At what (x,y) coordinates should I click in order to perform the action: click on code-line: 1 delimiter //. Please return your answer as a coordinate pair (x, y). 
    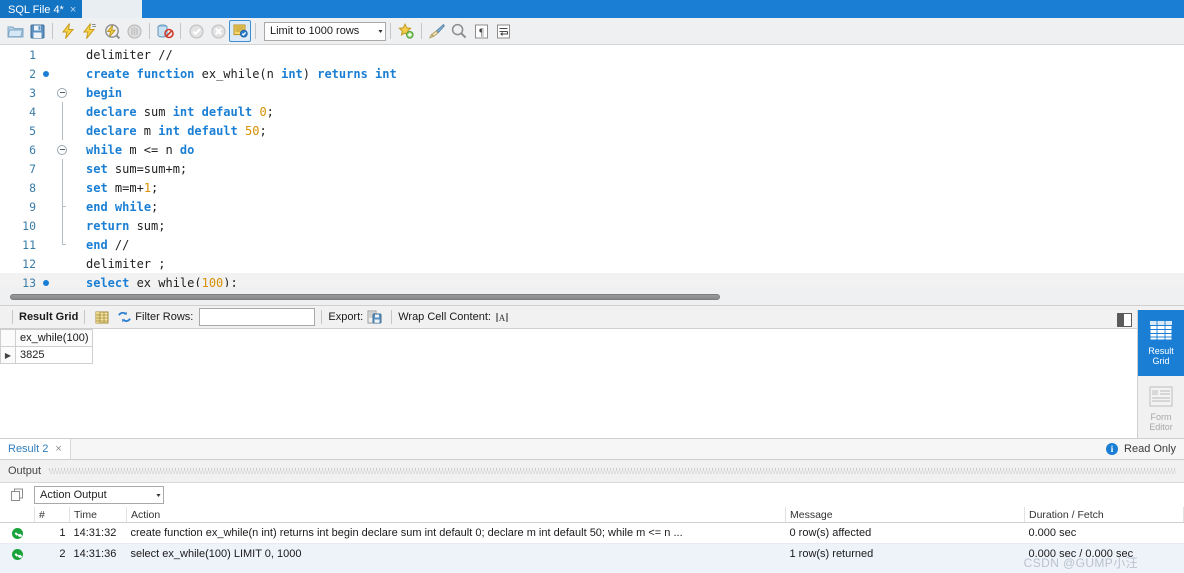
    Looking at the image, I should click on (592, 54).